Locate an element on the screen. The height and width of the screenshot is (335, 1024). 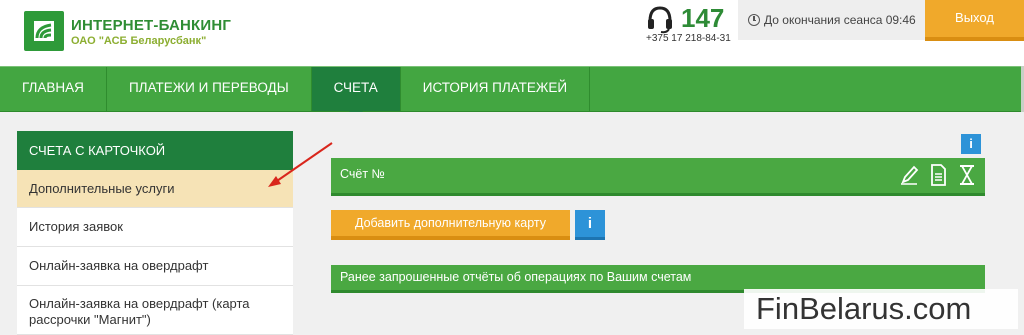
logout-button: Выход is located at coordinates (974, 20).